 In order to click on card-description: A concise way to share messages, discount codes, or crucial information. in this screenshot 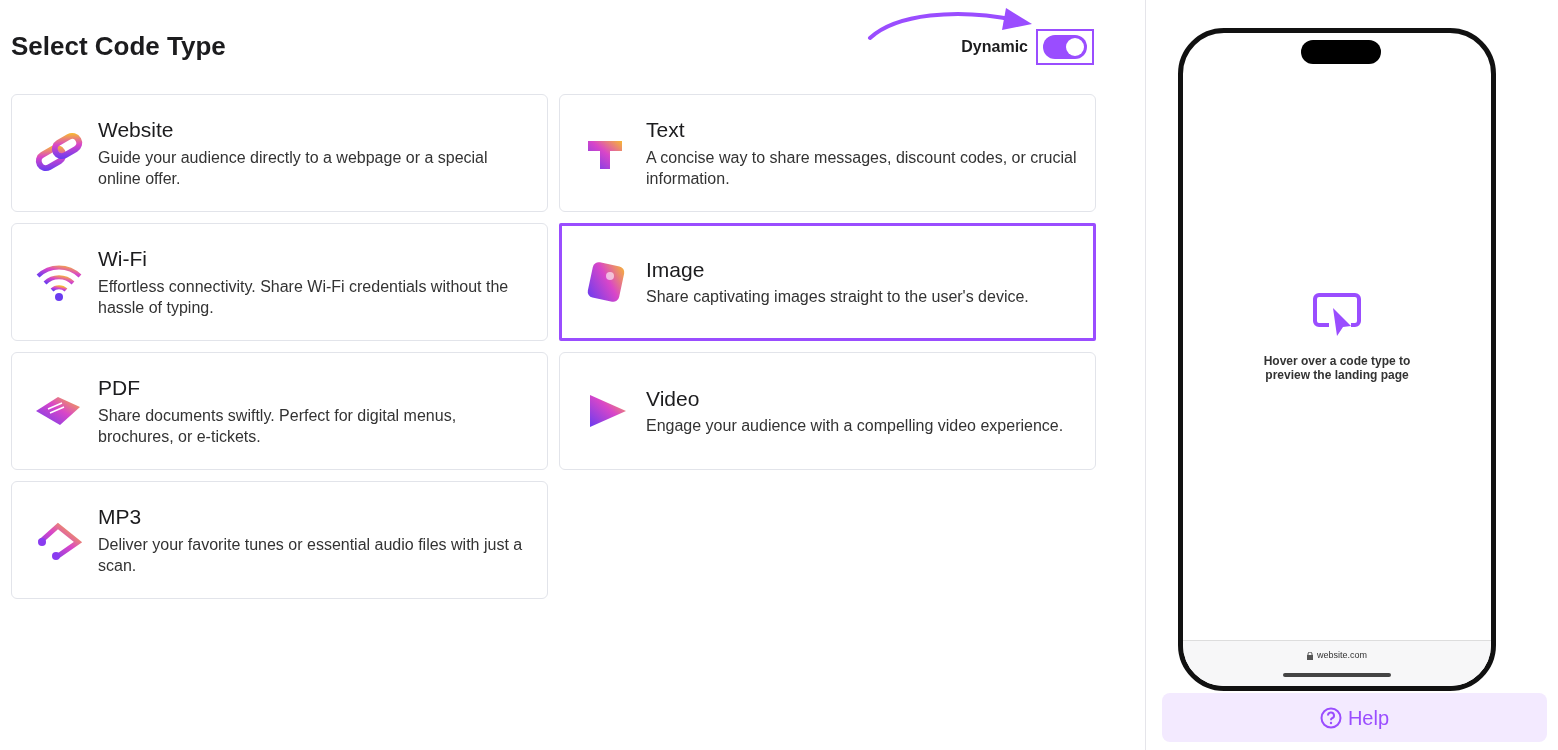, I will do `click(862, 168)`.